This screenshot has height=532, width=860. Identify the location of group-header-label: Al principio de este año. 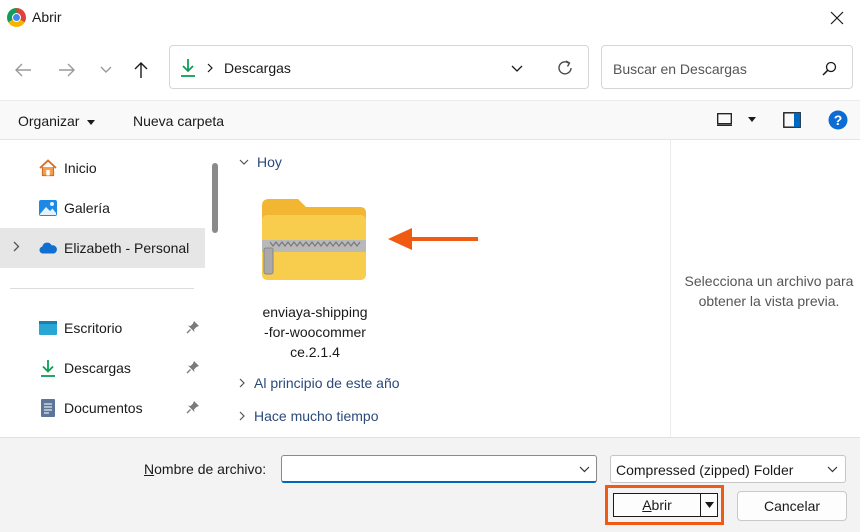
(327, 383).